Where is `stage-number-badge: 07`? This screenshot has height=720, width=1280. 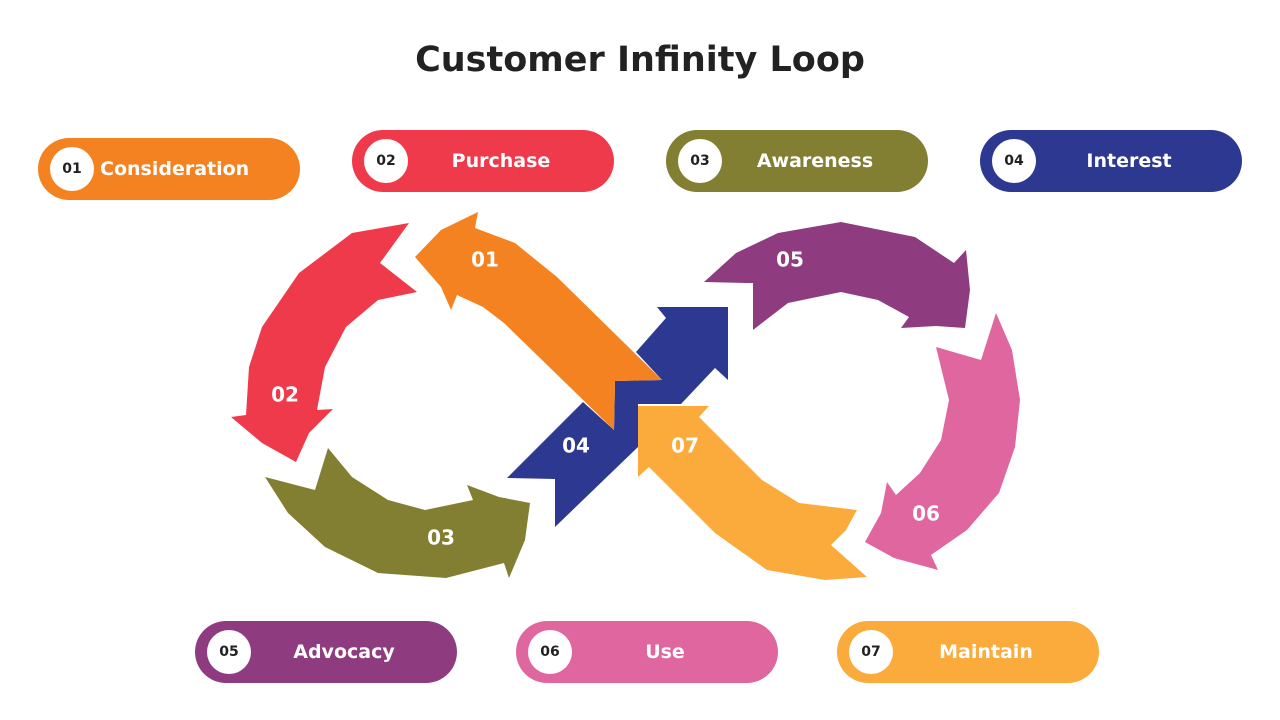 stage-number-badge: 07 is located at coordinates (871, 652).